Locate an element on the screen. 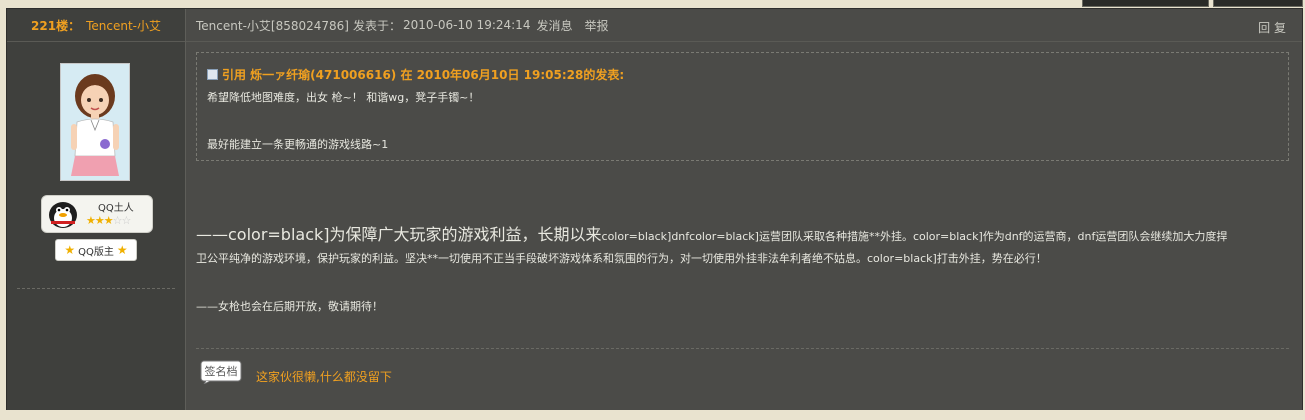 The width and height of the screenshot is (1305, 420). reply-link: 回 复 is located at coordinates (1272, 27).